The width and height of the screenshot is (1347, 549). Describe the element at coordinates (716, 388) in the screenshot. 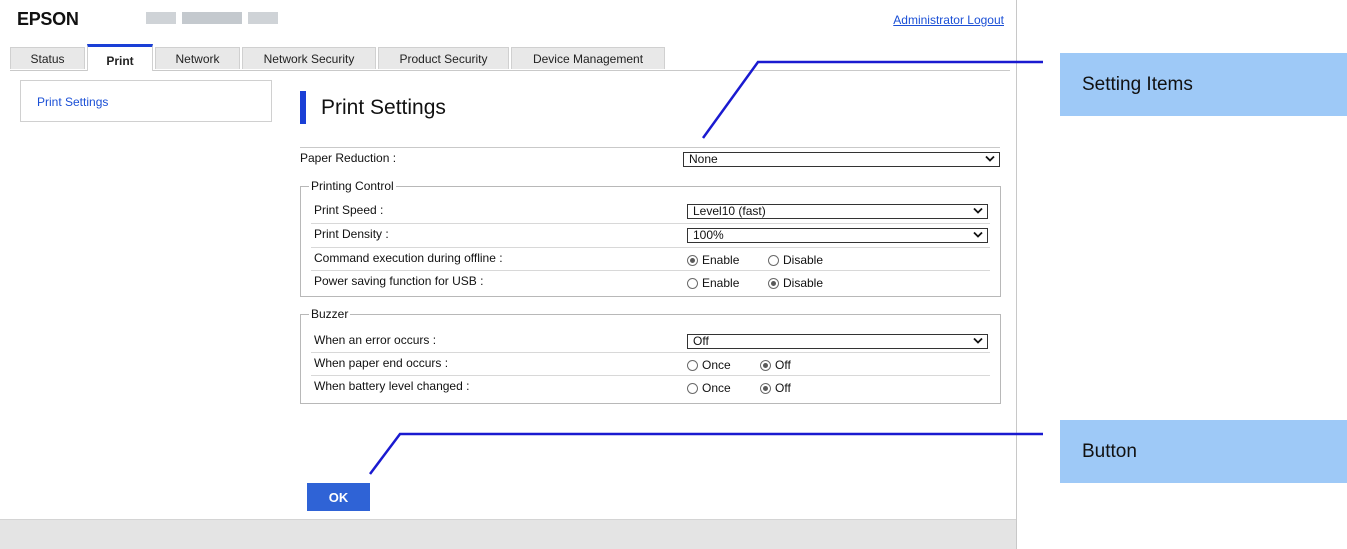

I see `battery-level-once-label: Once` at that location.